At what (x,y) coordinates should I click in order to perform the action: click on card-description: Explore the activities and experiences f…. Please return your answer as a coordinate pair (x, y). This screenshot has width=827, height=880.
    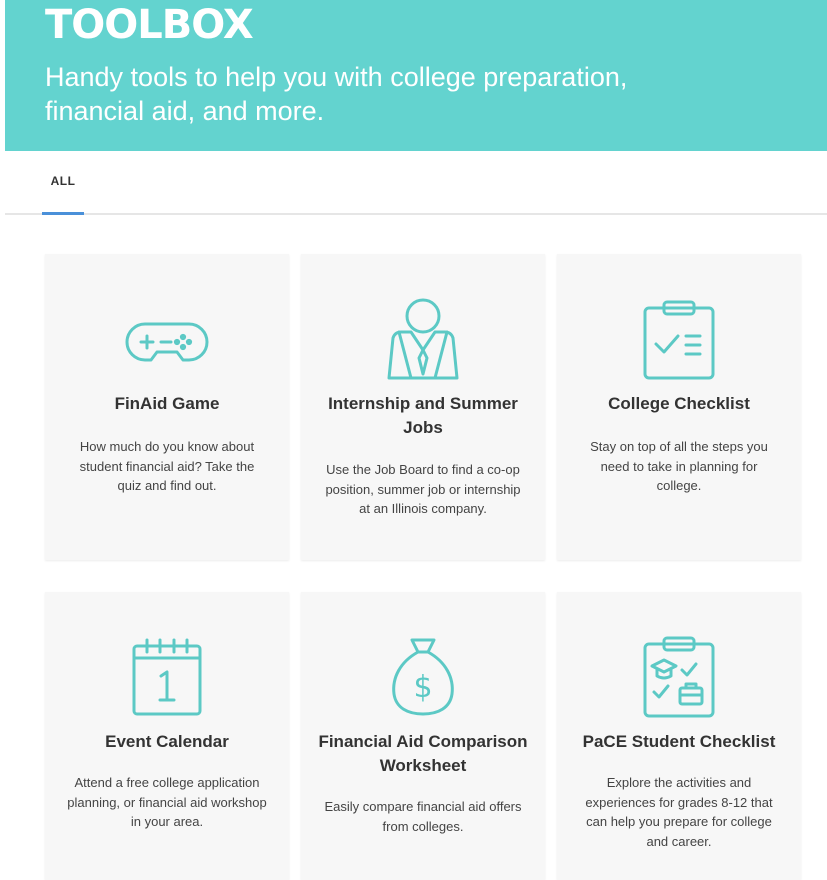
    Looking at the image, I should click on (679, 812).